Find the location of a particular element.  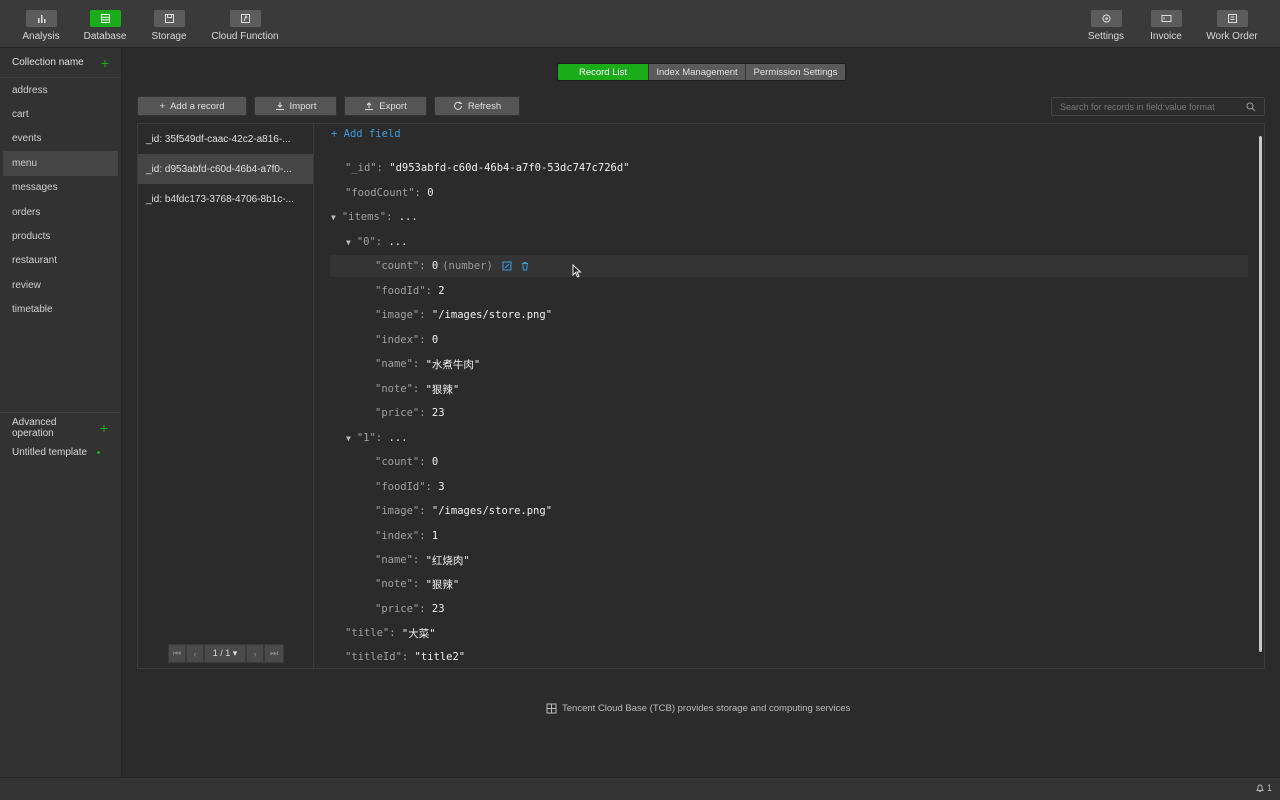

field-value: 1 is located at coordinates (435, 536).